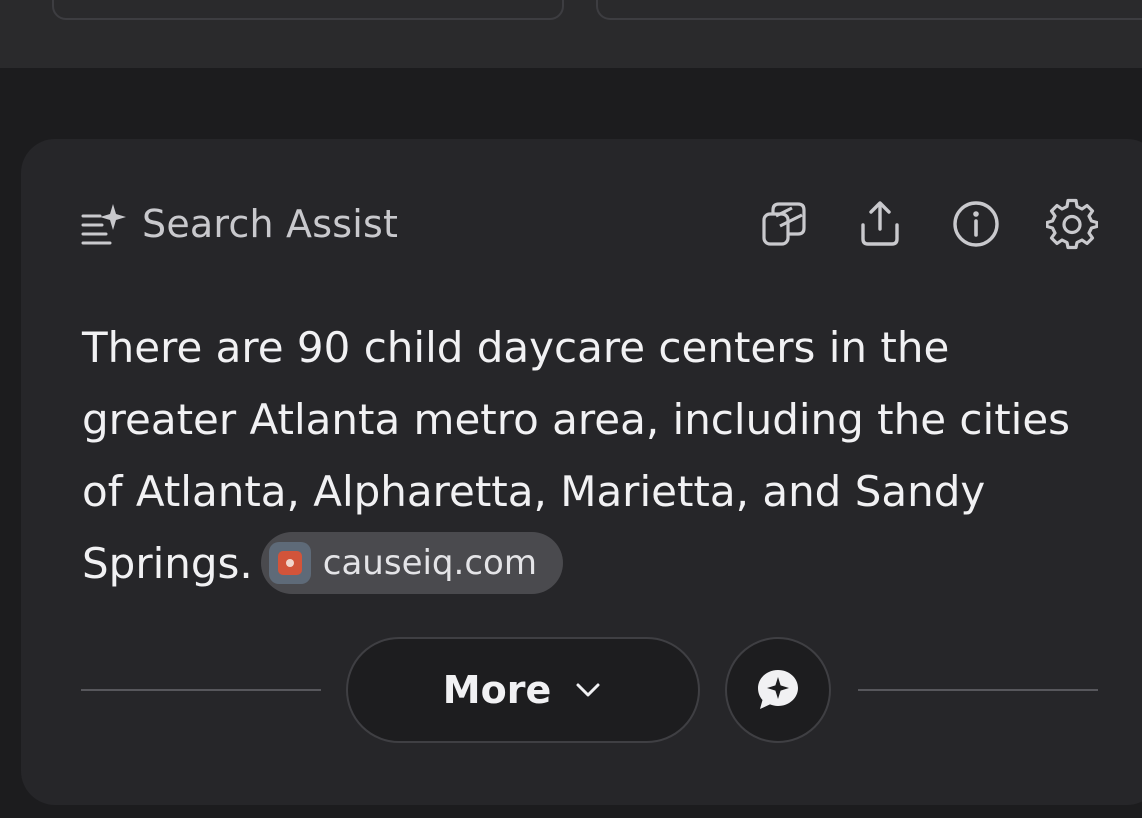 The height and width of the screenshot is (818, 1142). What do you see at coordinates (429, 562) in the screenshot?
I see `source-label: causeiq.com` at bounding box center [429, 562].